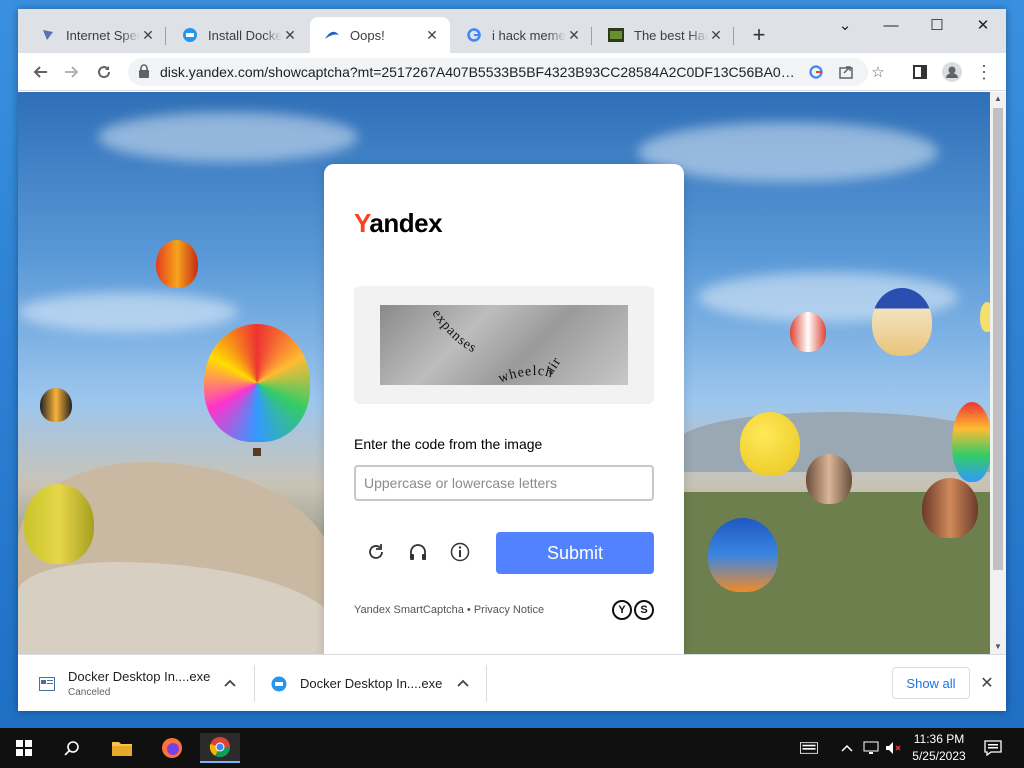 This screenshot has width=1024, height=768. I want to click on tab-the-best-hacker: The best Hacke ✕, so click(664, 35).